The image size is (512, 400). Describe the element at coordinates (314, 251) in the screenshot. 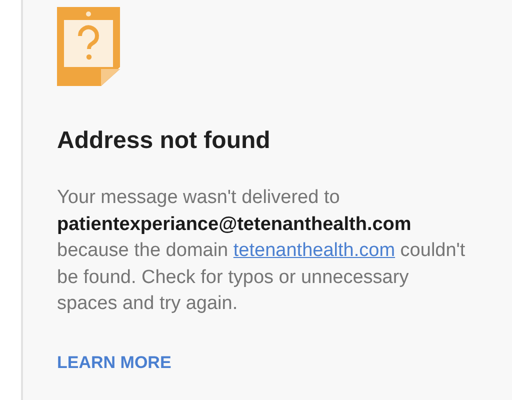

I see `domain-link: tetenanthealth.com` at that location.